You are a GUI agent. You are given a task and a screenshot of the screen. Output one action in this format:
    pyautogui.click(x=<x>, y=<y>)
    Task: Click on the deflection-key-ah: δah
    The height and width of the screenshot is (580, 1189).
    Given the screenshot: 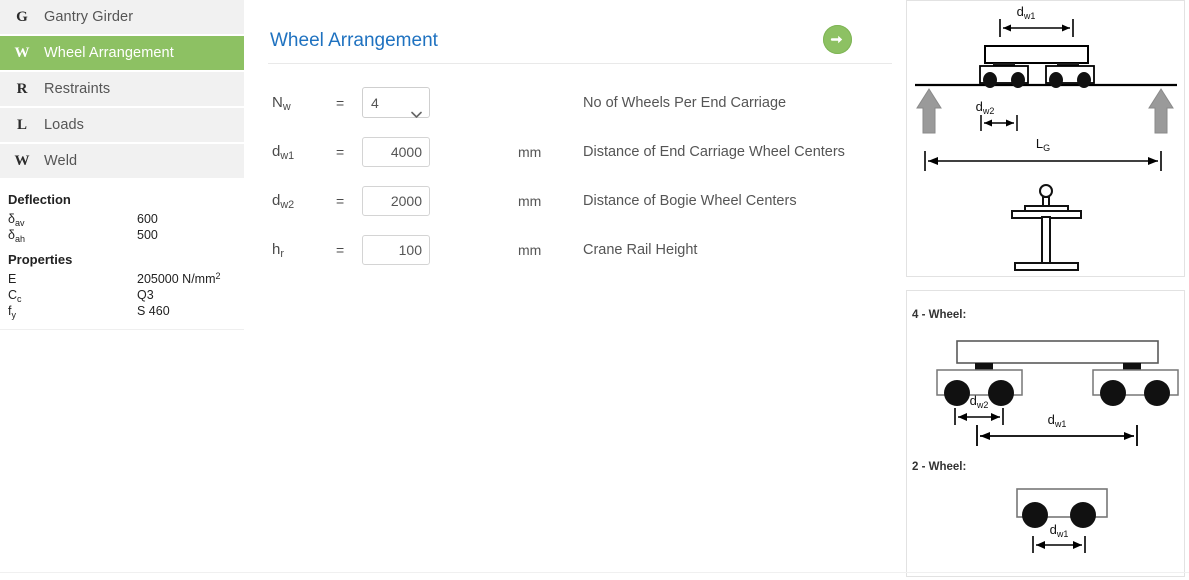 What is the action you would take?
    pyautogui.click(x=16, y=236)
    